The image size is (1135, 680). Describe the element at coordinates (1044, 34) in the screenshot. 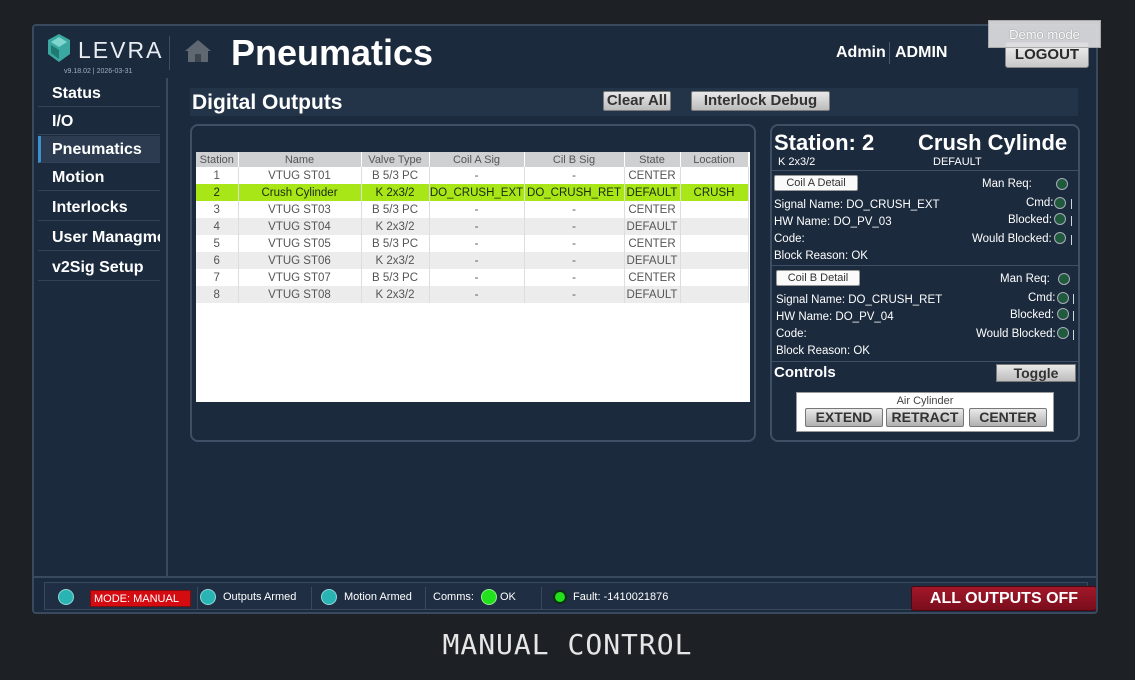

I see `demo-mode-badge: Demo mode` at that location.